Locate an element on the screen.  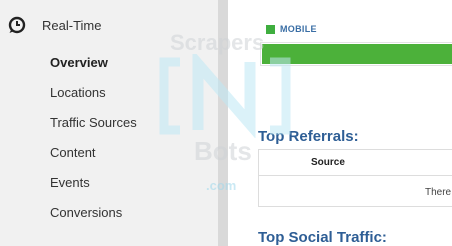
mobile-share-bar is located at coordinates (357, 54).